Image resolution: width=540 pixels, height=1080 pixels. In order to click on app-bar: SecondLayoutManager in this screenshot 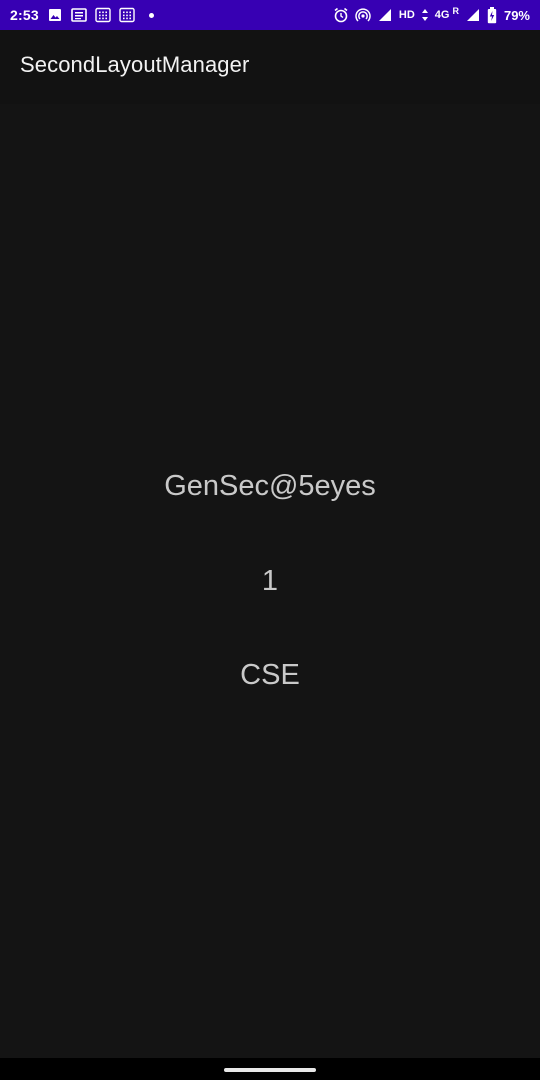, I will do `click(270, 67)`.